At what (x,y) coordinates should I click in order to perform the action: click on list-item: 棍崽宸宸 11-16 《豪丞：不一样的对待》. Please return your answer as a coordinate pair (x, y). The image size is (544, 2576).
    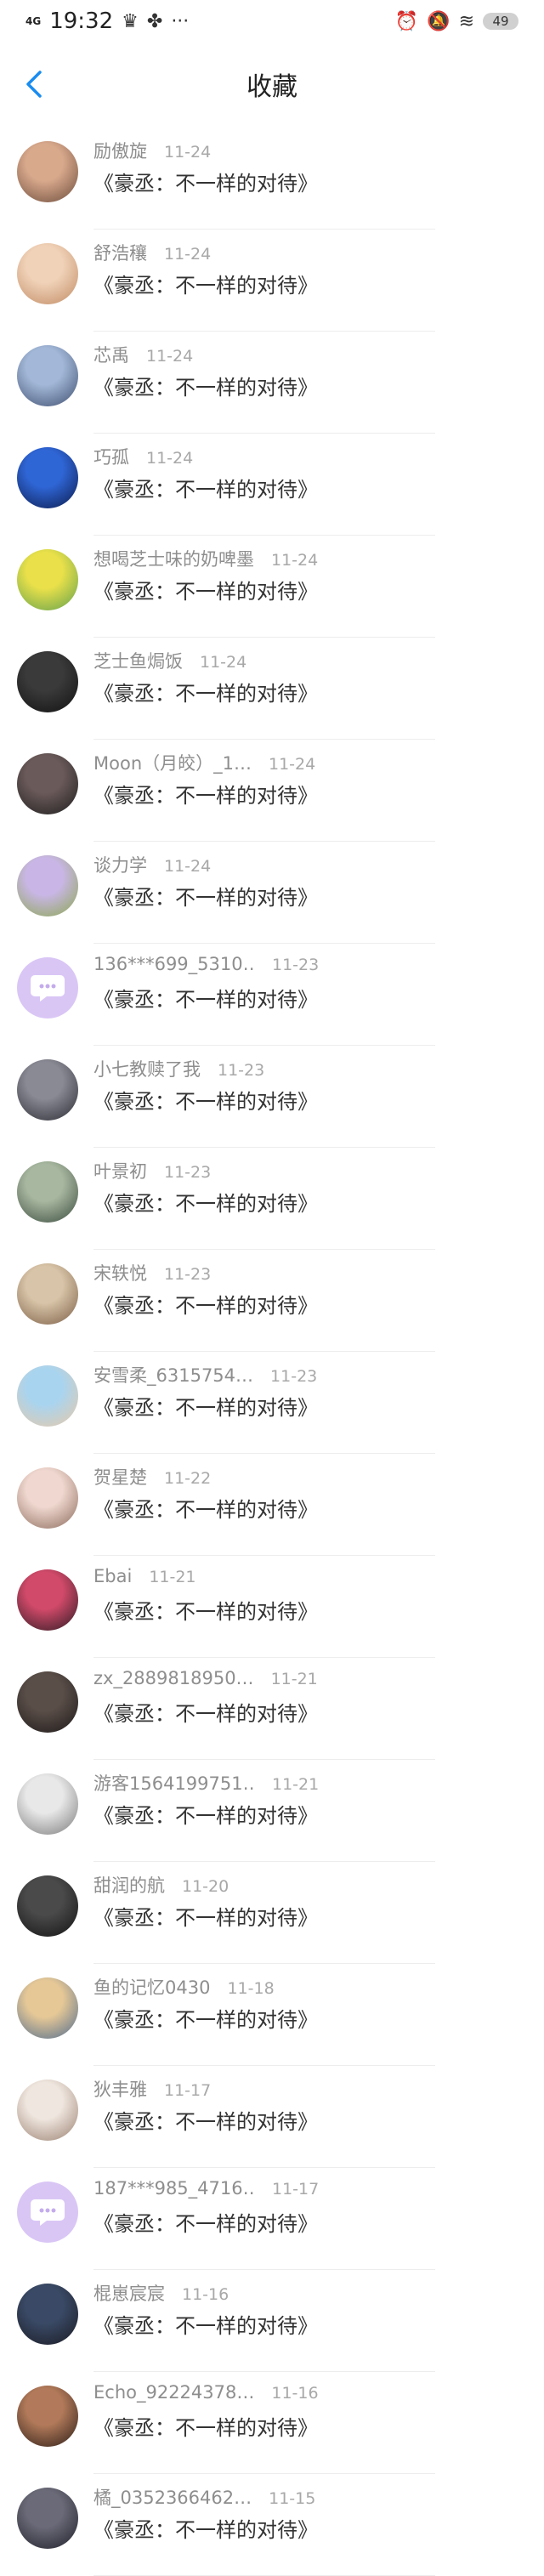
    Looking at the image, I should click on (272, 2321).